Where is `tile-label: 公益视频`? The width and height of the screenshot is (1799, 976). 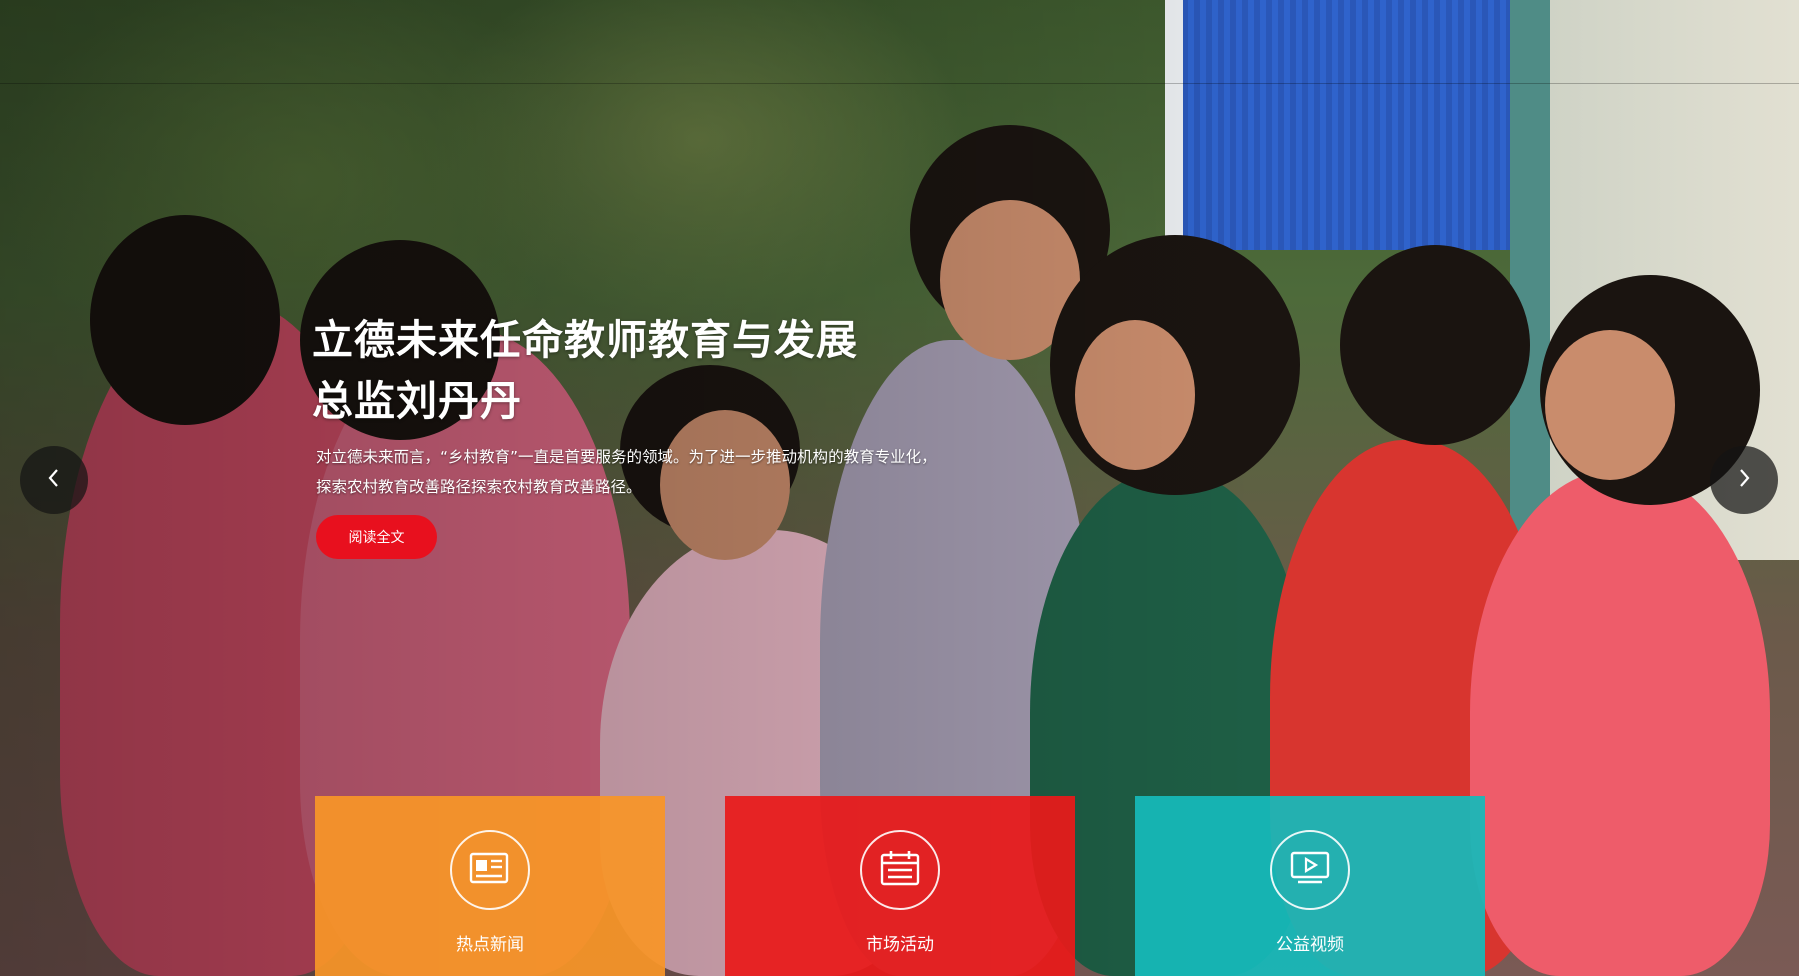
tile-label: 公益视频 is located at coordinates (1310, 945).